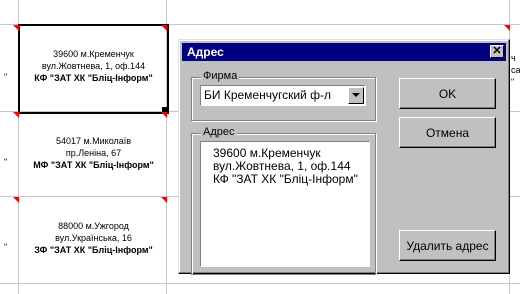  I want to click on address-line: КФ "ЗАТ ХК "Бліц-Інформ", so click(285, 179).